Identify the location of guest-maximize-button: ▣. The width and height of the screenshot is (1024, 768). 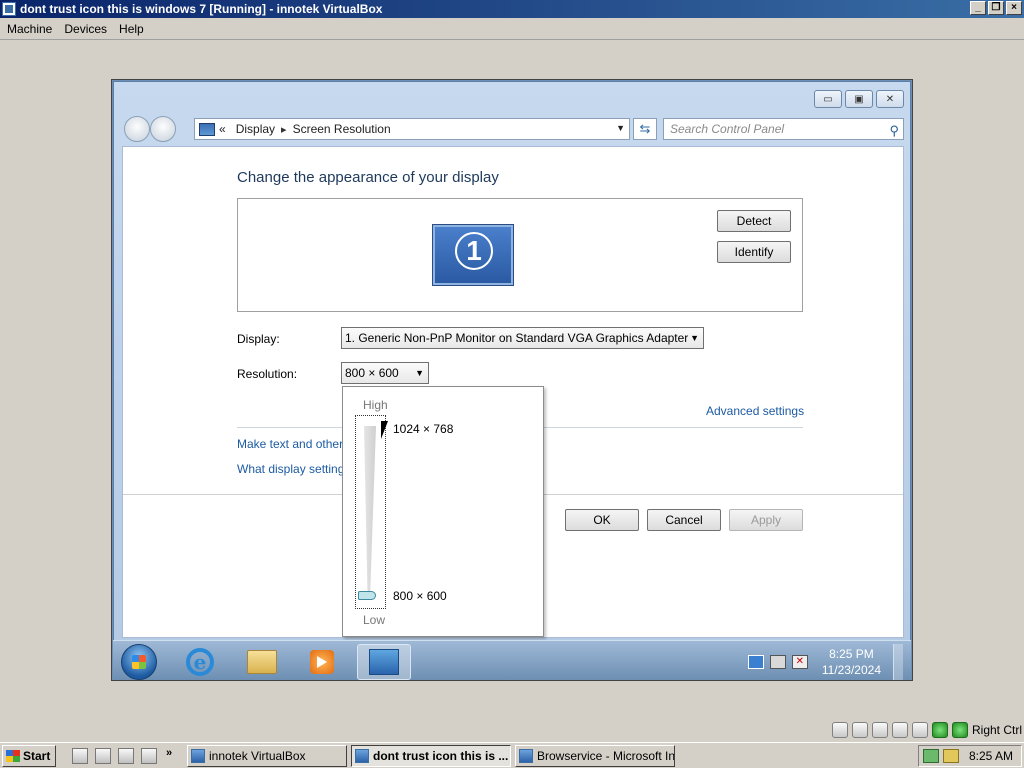
(859, 99).